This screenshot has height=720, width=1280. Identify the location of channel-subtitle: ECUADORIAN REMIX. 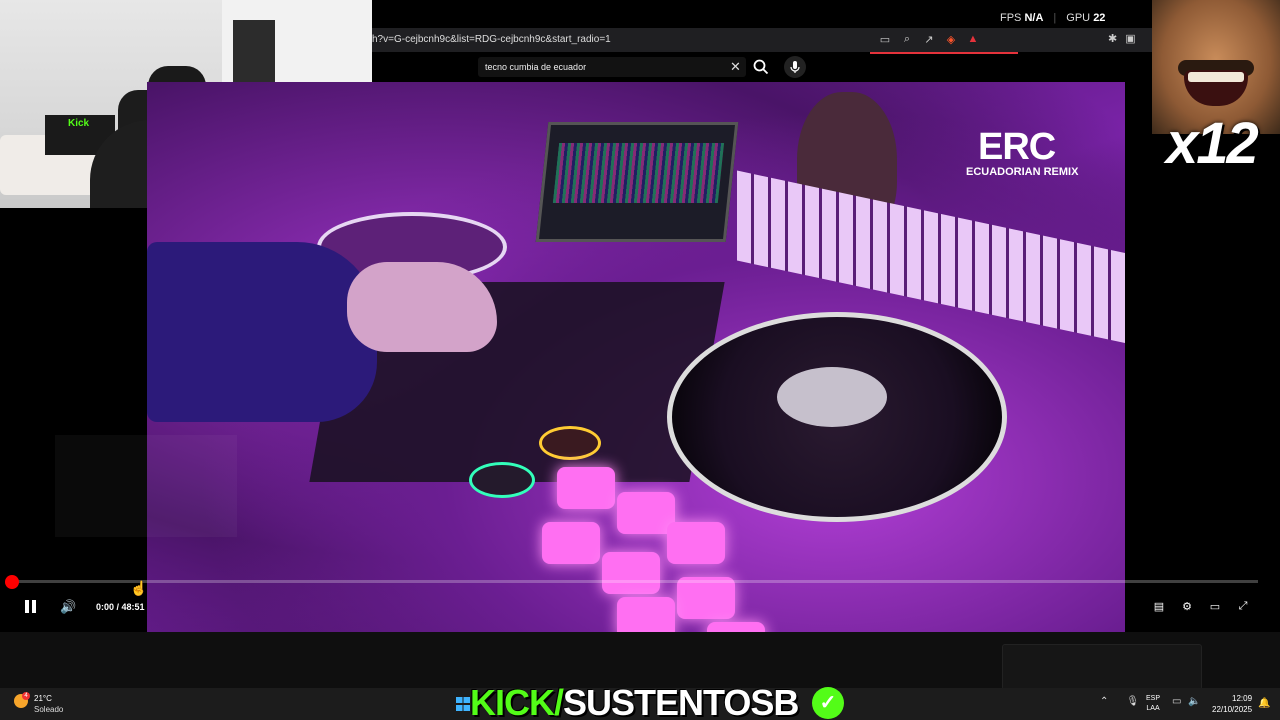
(1022, 172).